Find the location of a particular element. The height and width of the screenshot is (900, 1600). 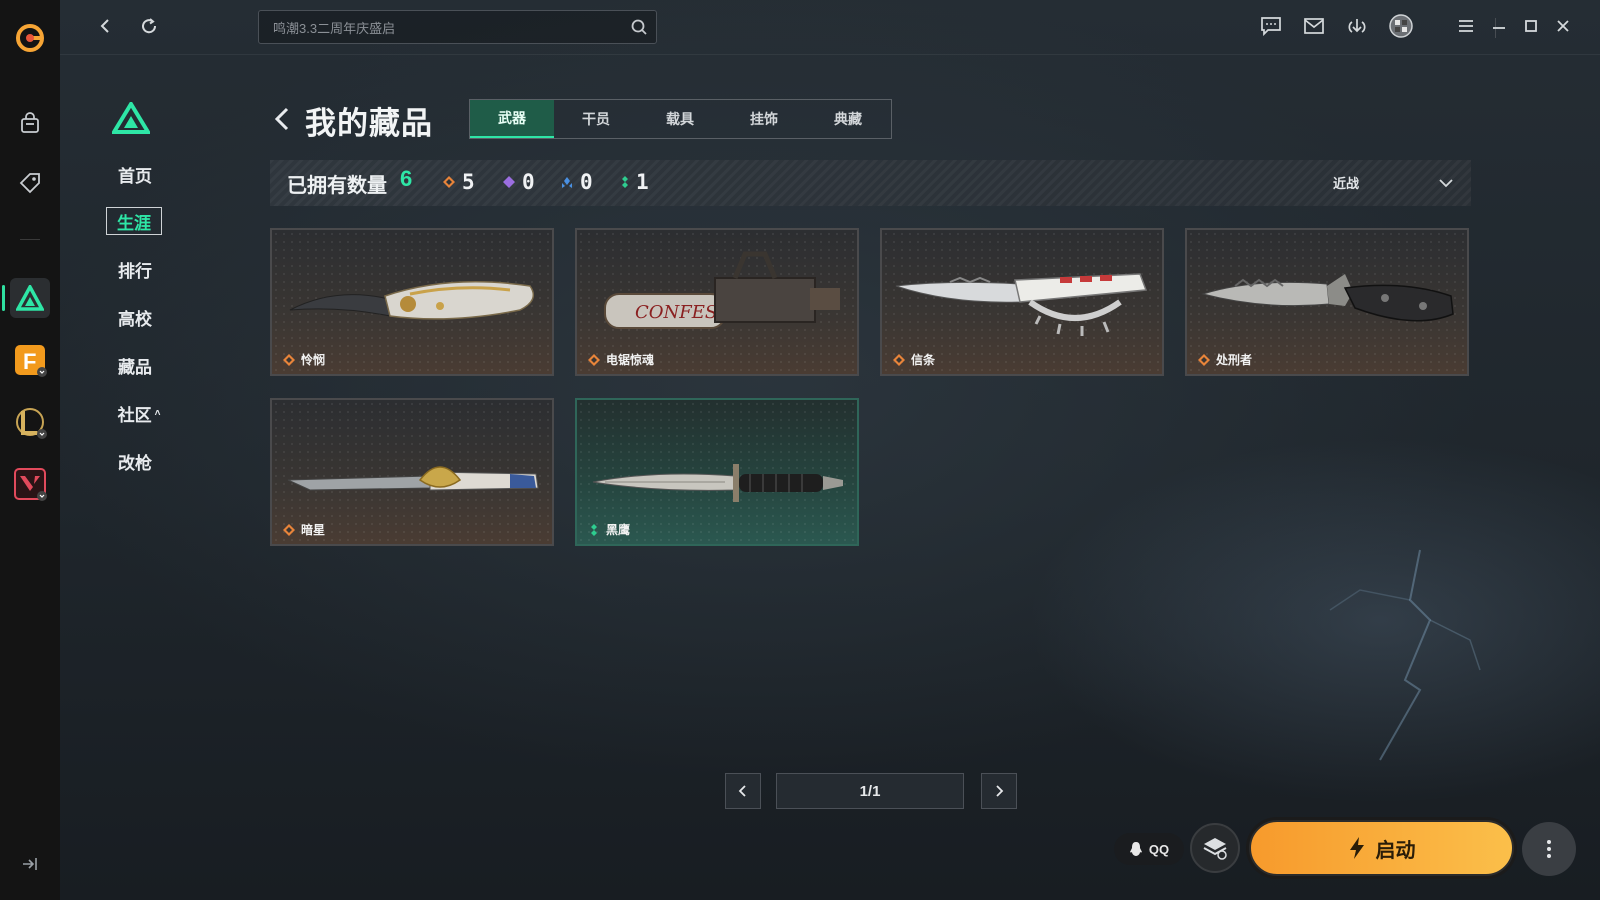

weapon-name: 黑鹰 is located at coordinates (618, 530).